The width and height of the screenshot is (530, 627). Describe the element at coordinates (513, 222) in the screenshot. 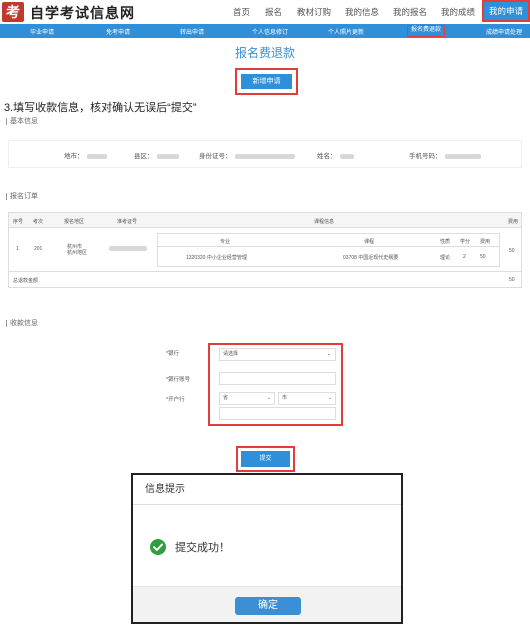

I see `col-fee: 费用` at that location.